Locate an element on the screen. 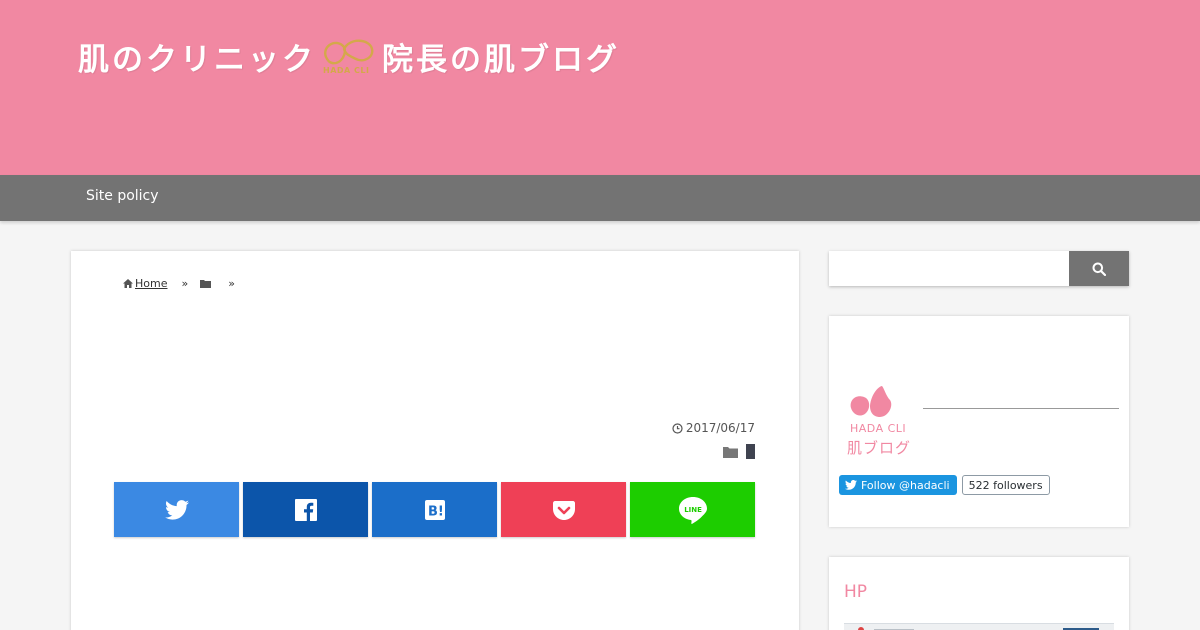 Image resolution: width=1200 pixels, height=630 pixels. twitter-share-button is located at coordinates (176, 509).